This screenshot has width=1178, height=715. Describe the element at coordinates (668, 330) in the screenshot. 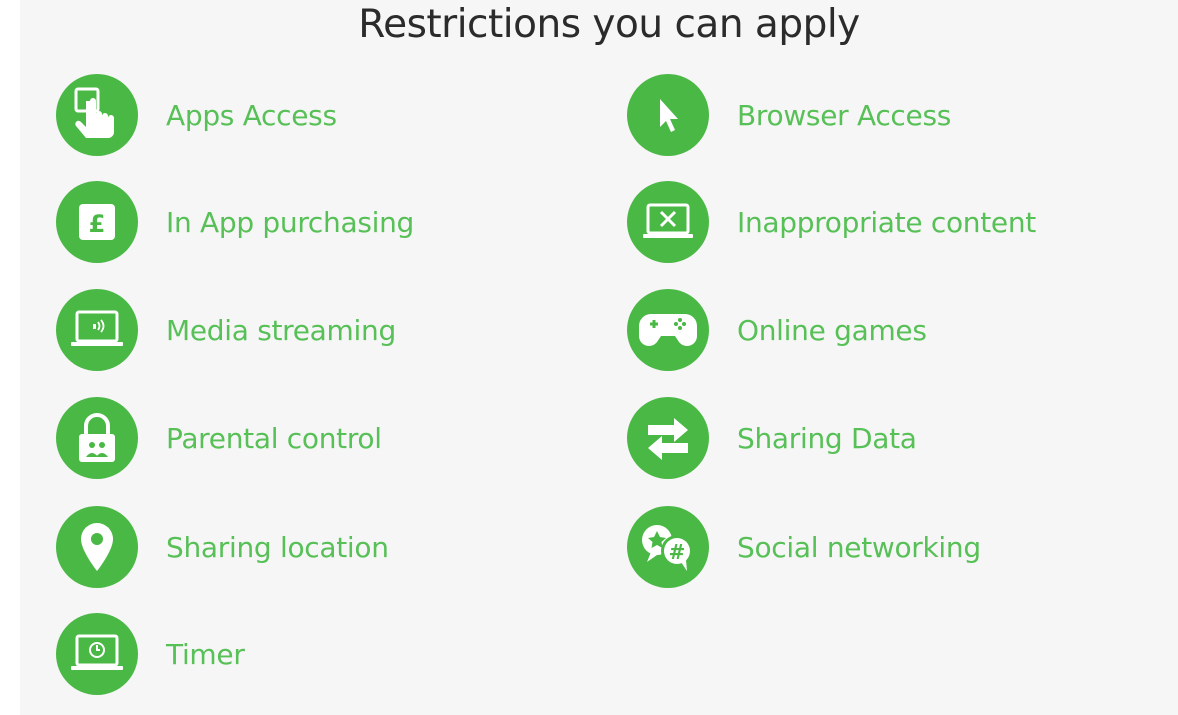

I see `gamepad-icon` at that location.